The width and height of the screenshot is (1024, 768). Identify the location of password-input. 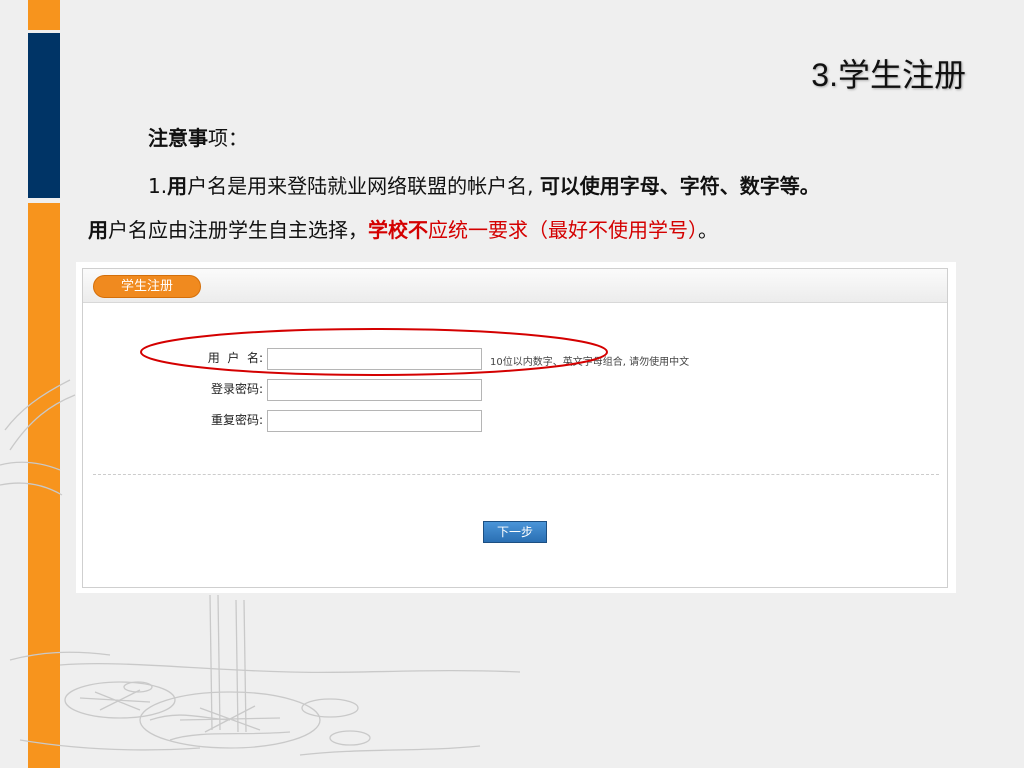
(374, 390).